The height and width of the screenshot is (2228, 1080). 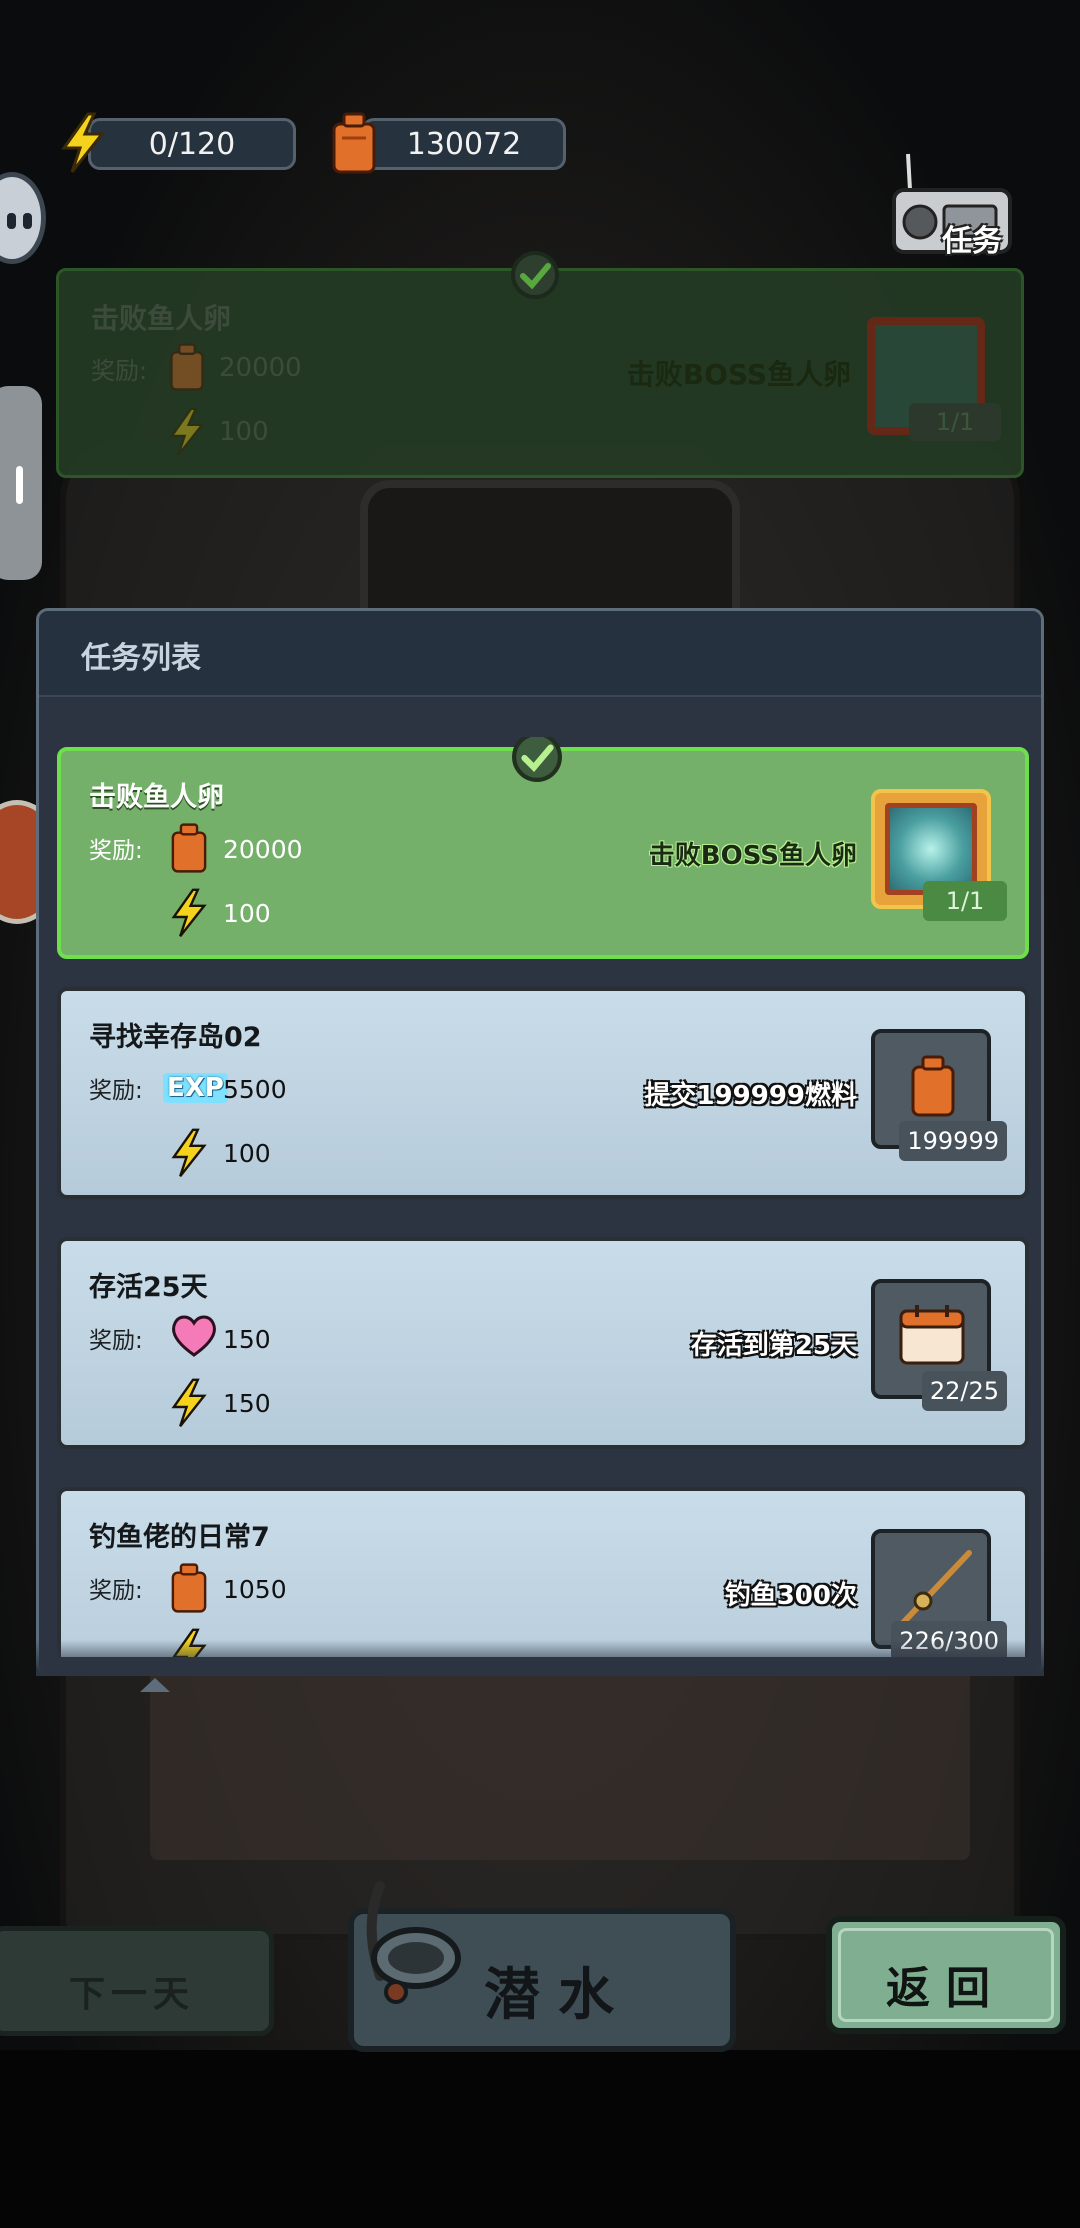 What do you see at coordinates (790, 1596) in the screenshot?
I see `task-goal: 钓鱼300次` at bounding box center [790, 1596].